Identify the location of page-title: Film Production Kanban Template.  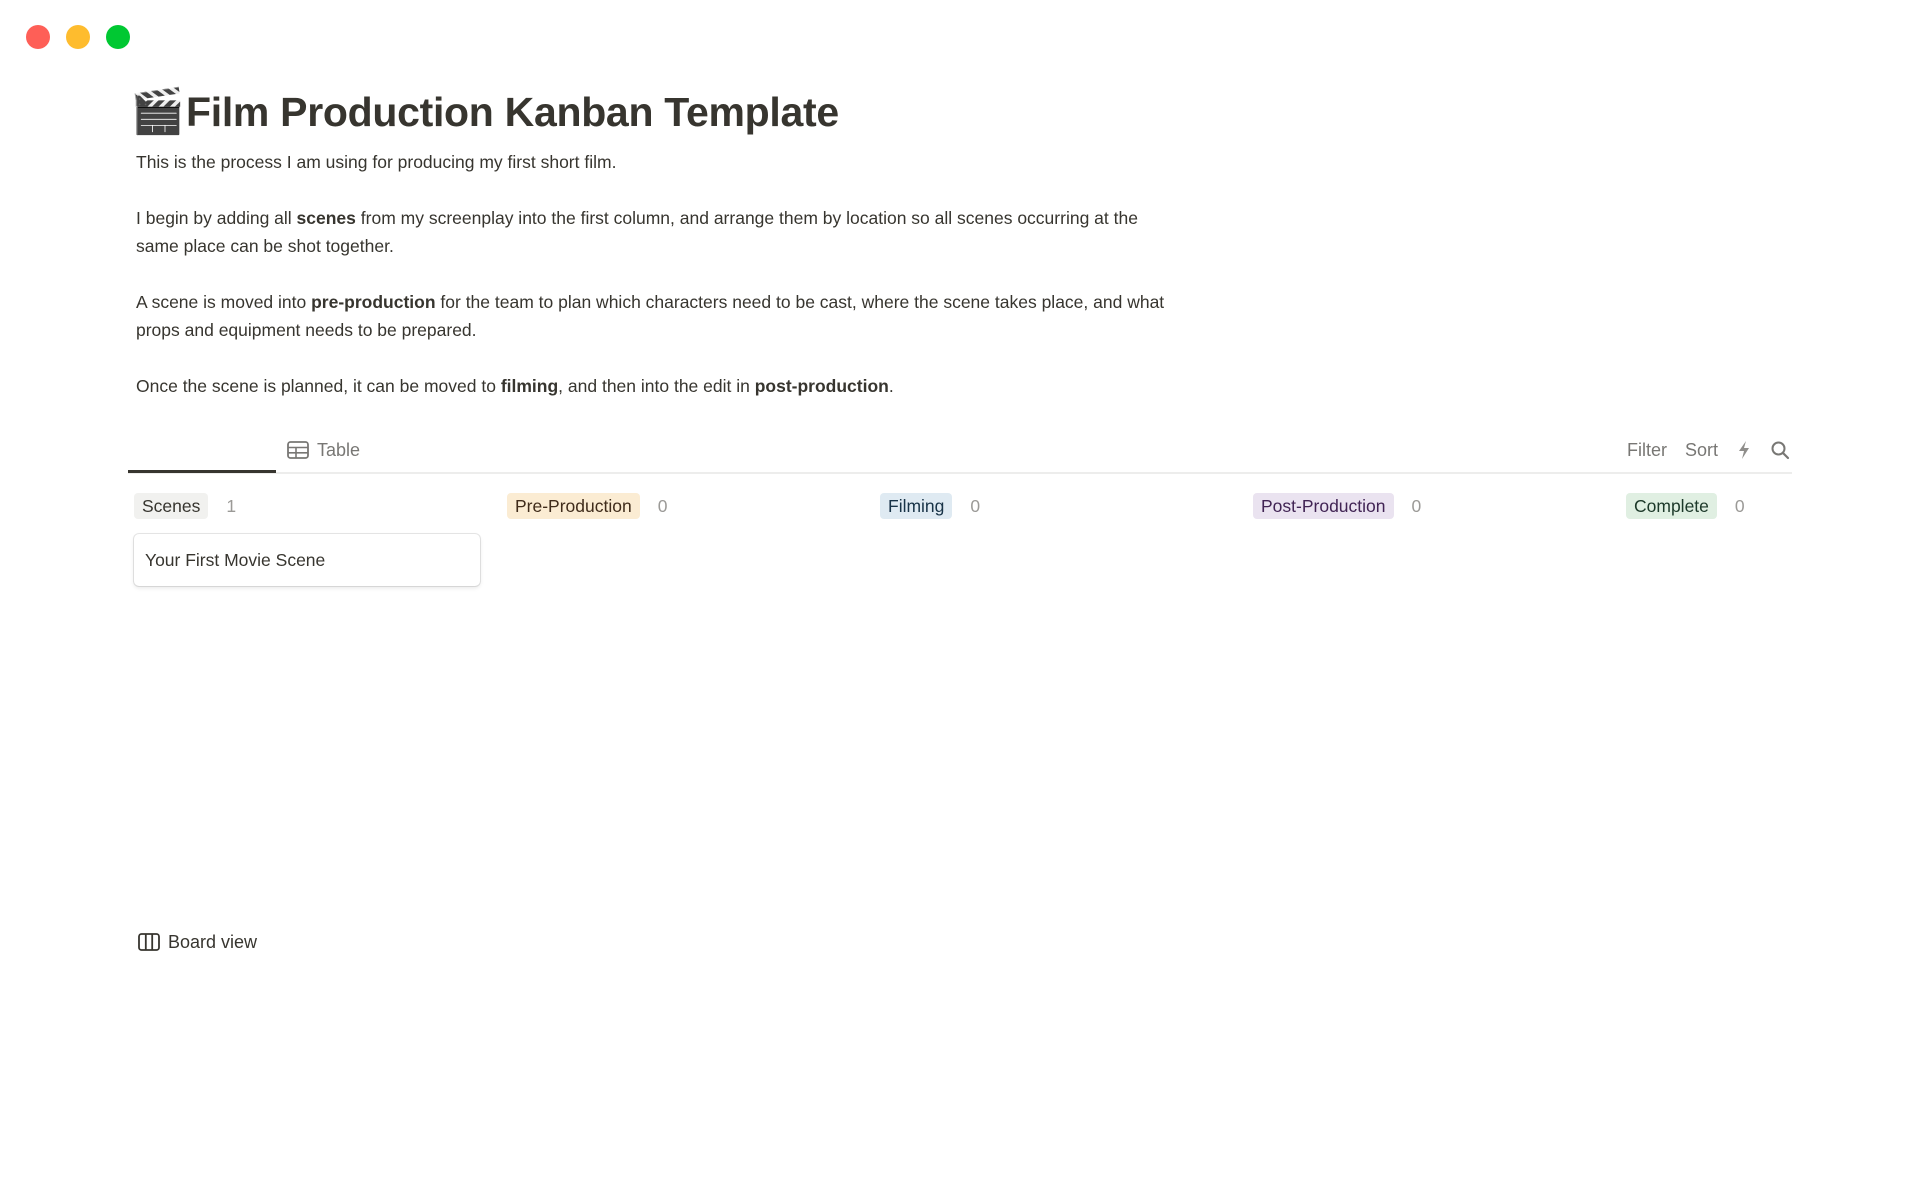
(512, 112).